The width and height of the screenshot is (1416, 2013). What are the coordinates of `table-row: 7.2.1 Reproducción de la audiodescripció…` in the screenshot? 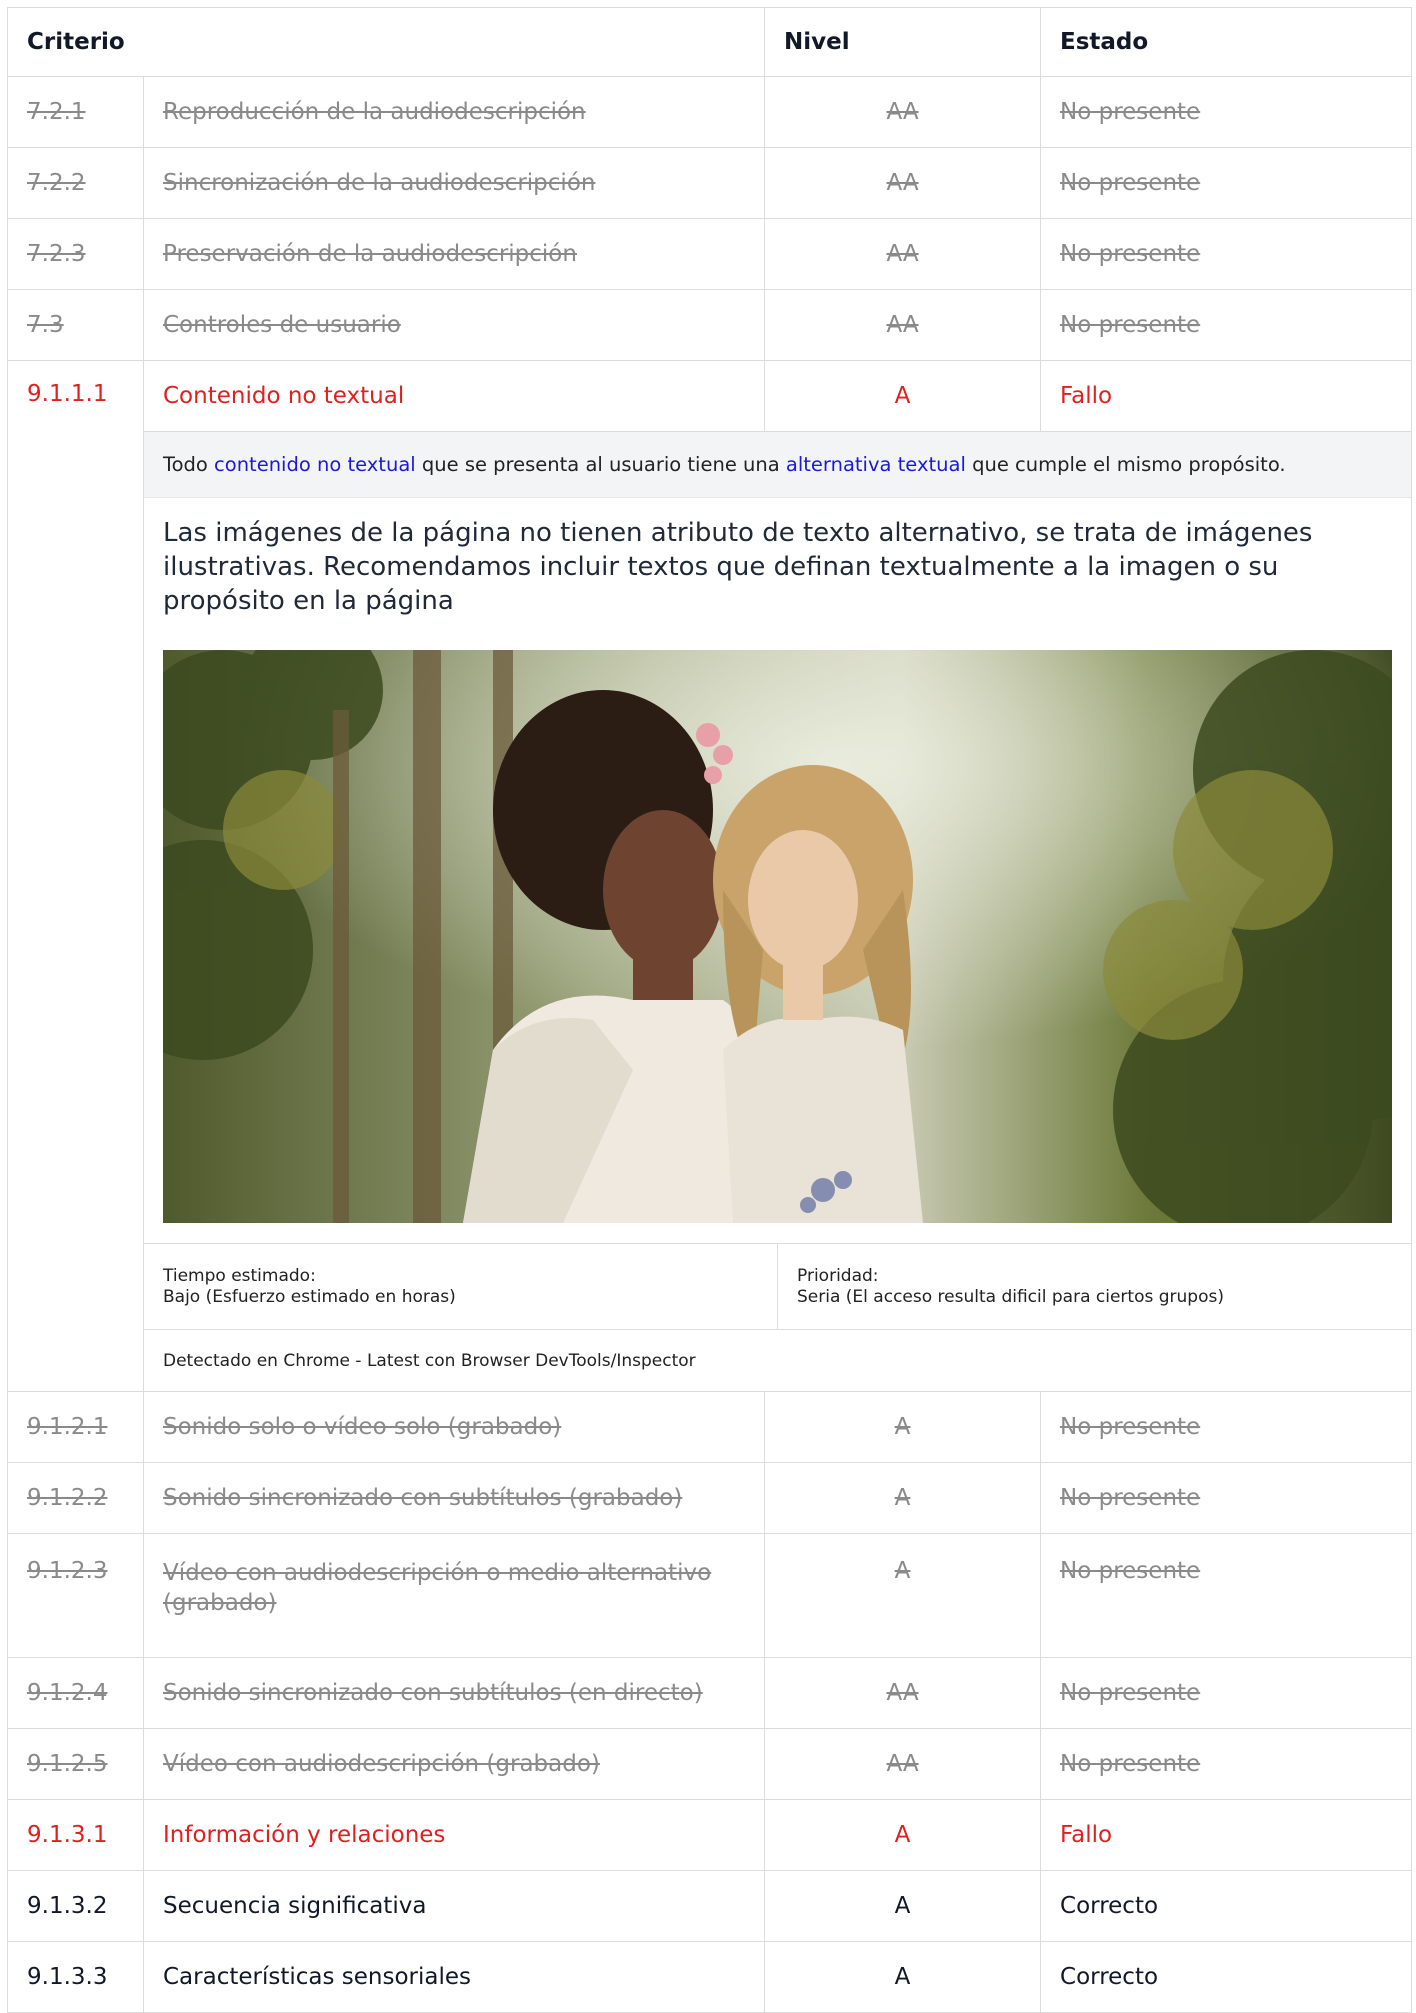 It's located at (710, 112).